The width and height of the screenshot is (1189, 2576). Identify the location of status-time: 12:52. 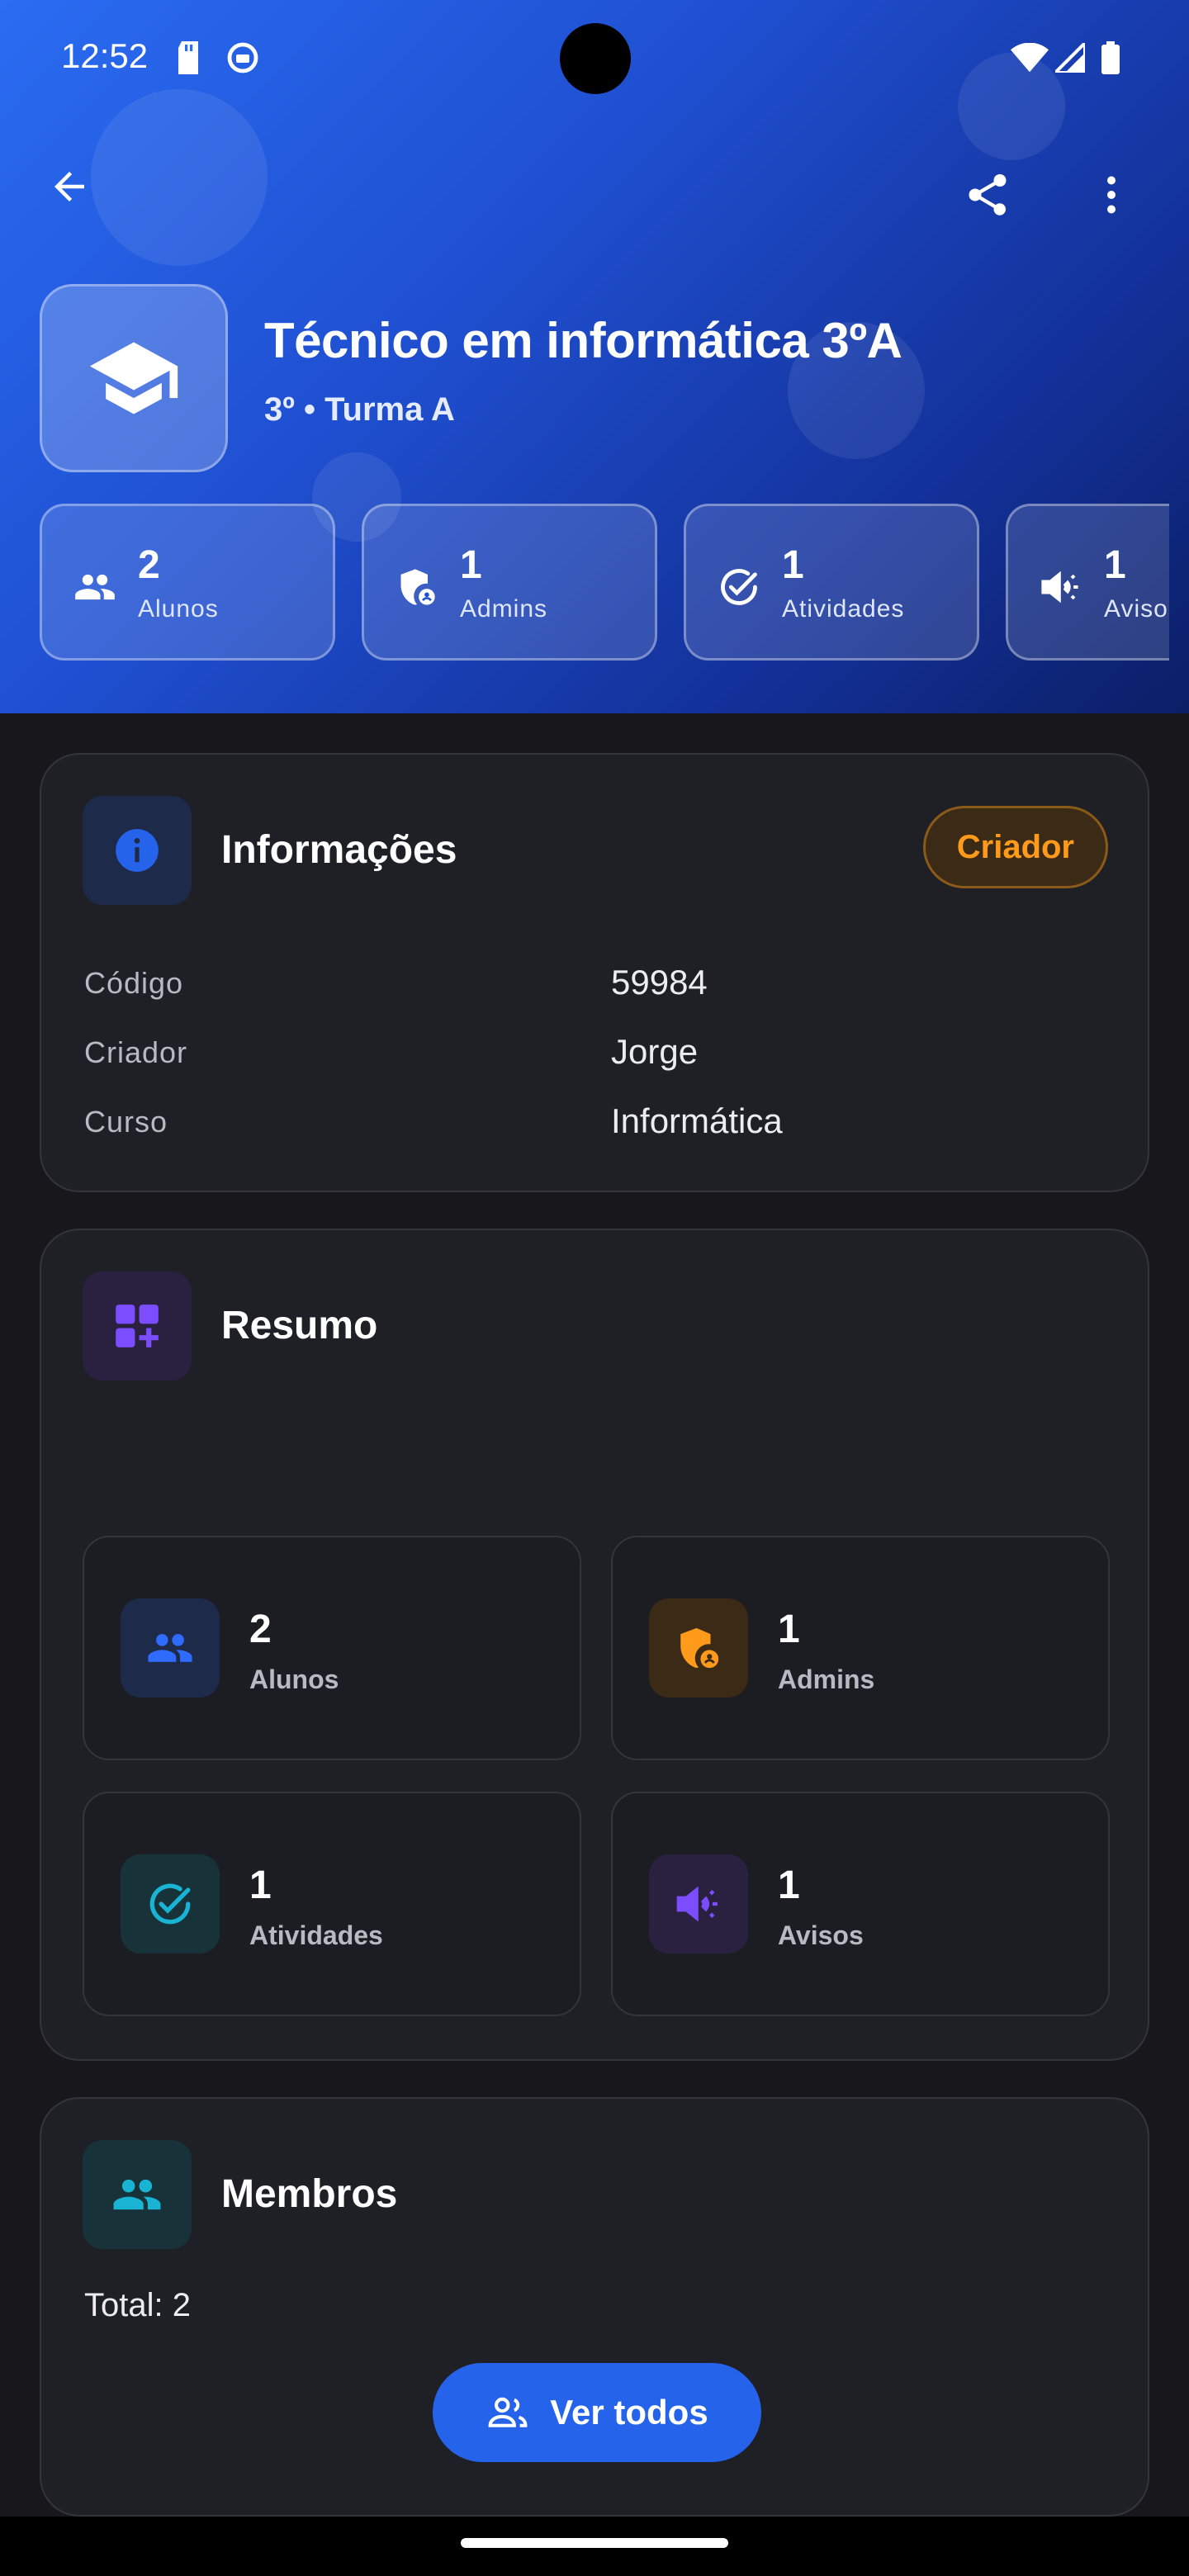
(105, 55).